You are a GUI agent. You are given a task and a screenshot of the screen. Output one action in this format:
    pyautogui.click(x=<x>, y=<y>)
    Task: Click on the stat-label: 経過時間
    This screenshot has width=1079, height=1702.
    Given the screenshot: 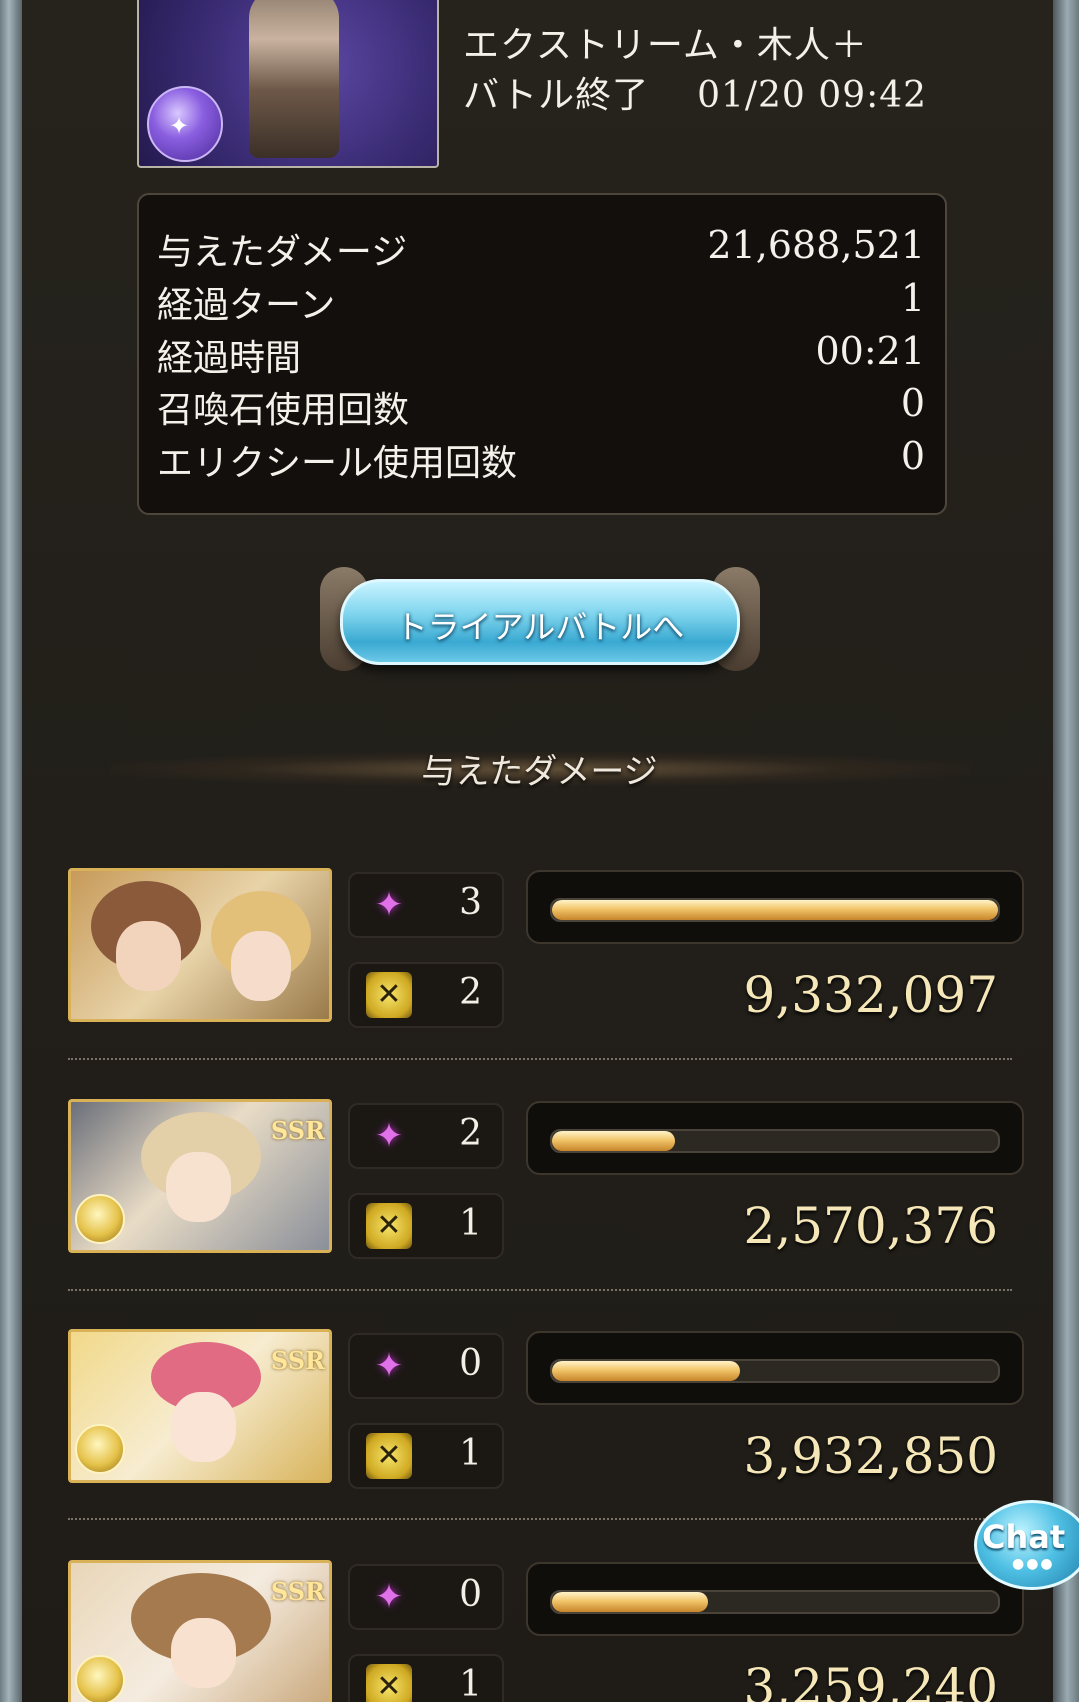 What is the action you would take?
    pyautogui.click(x=229, y=358)
    